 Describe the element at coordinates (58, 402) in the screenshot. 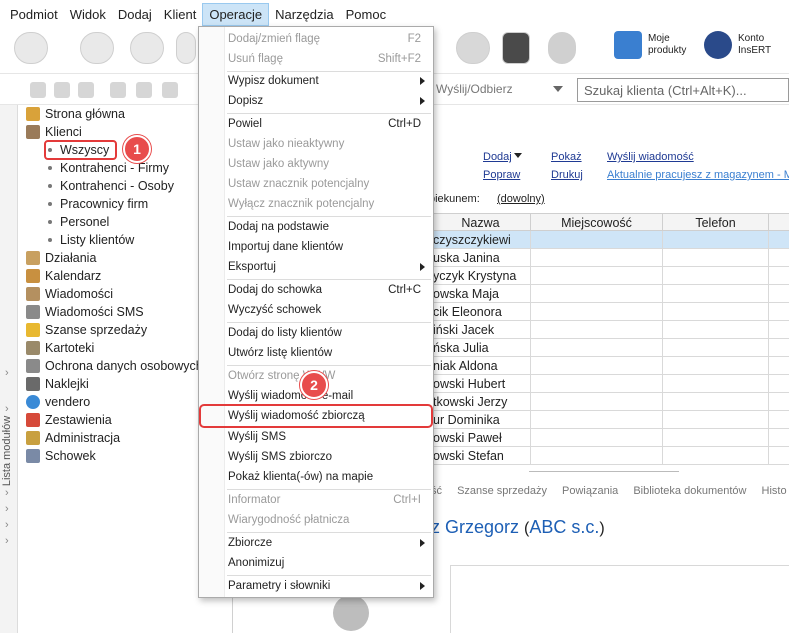

I see `sidebar-item-vendero: vendero` at that location.